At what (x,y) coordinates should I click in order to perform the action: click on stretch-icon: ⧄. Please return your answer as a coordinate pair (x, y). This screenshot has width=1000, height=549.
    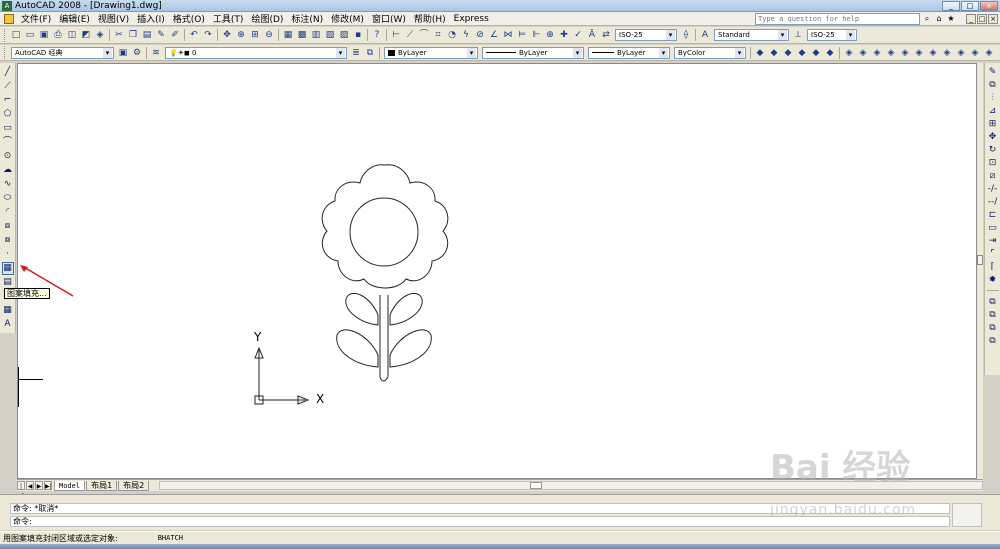
    Looking at the image, I should click on (993, 176).